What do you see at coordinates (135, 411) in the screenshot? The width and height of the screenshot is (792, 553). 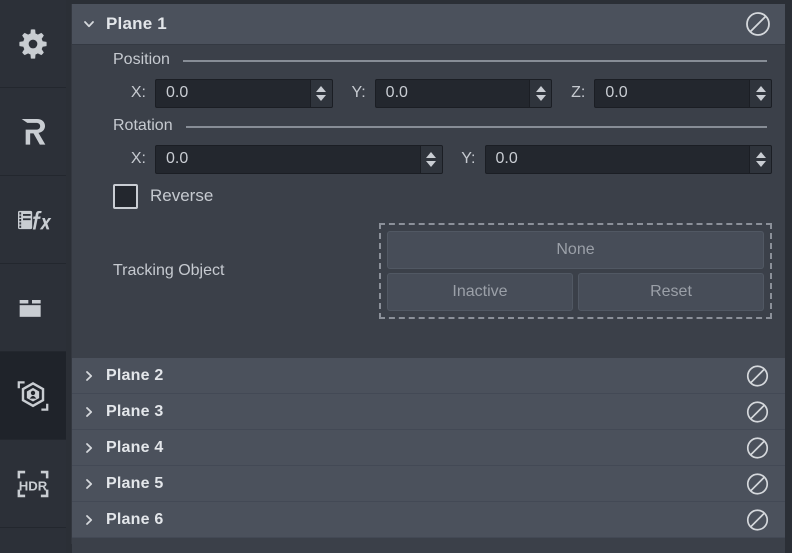 I see `plane-title: Plane 3` at bounding box center [135, 411].